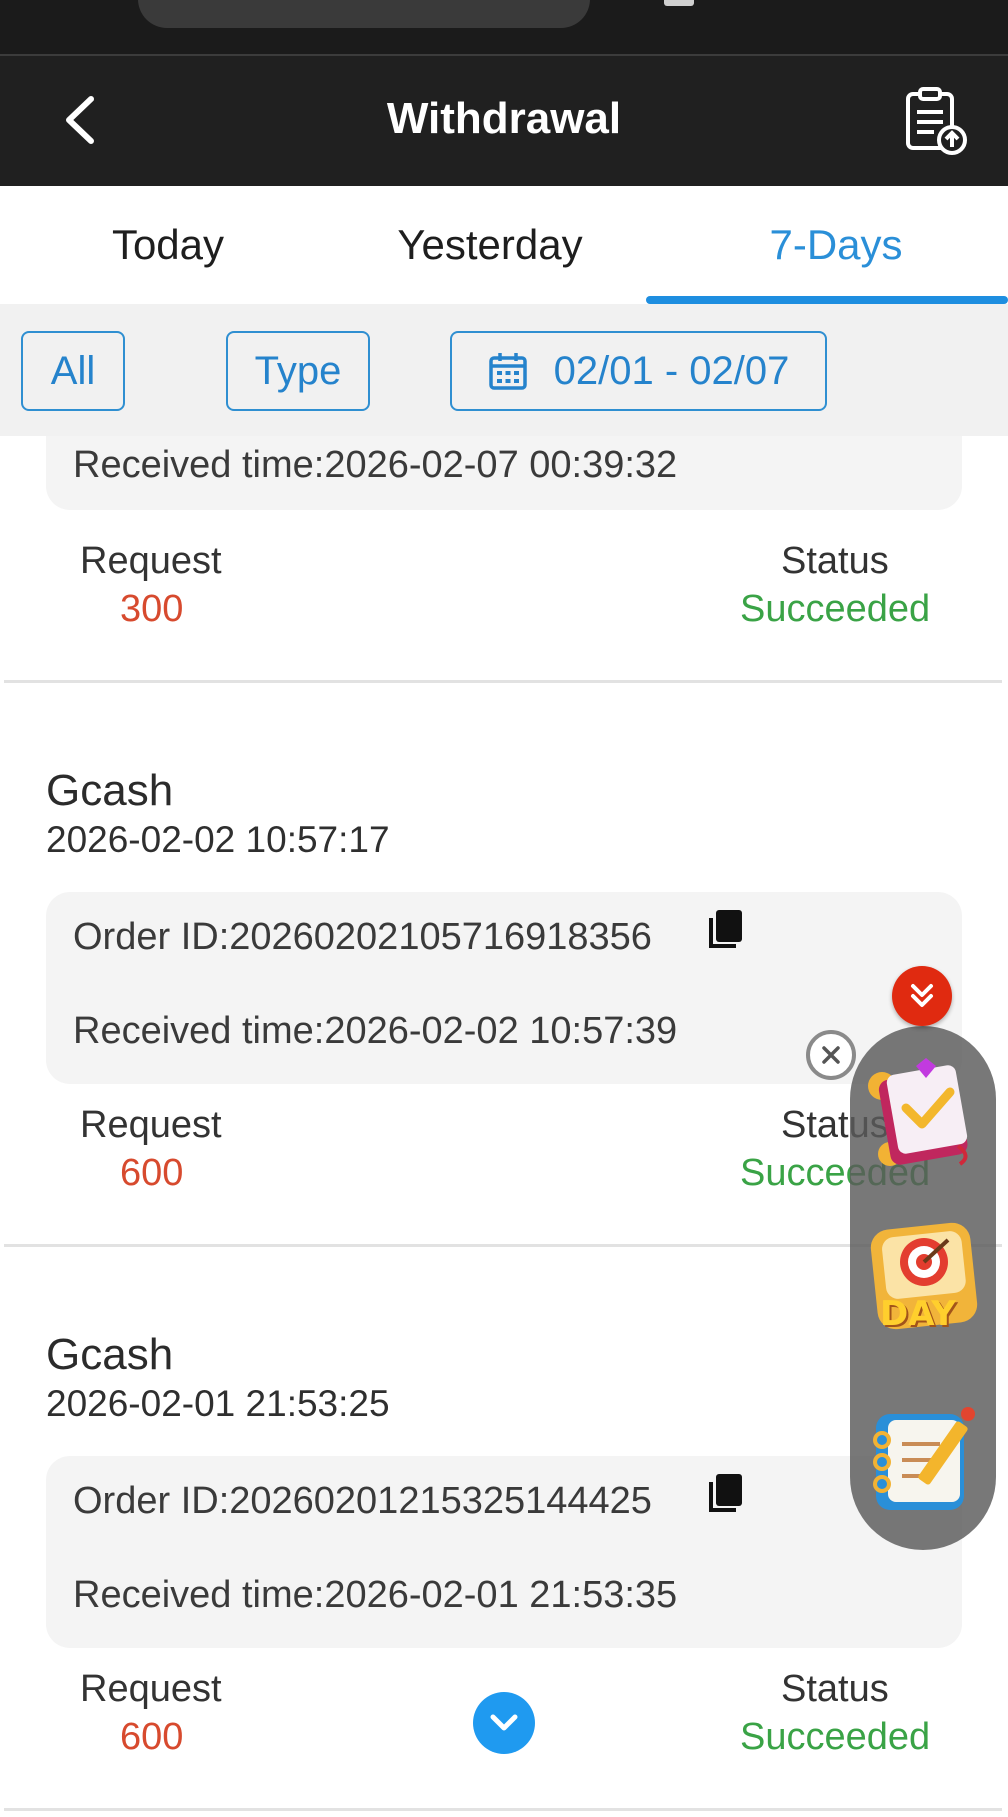 The height and width of the screenshot is (1817, 1008). I want to click on page-title: Withdrawal, so click(504, 118).